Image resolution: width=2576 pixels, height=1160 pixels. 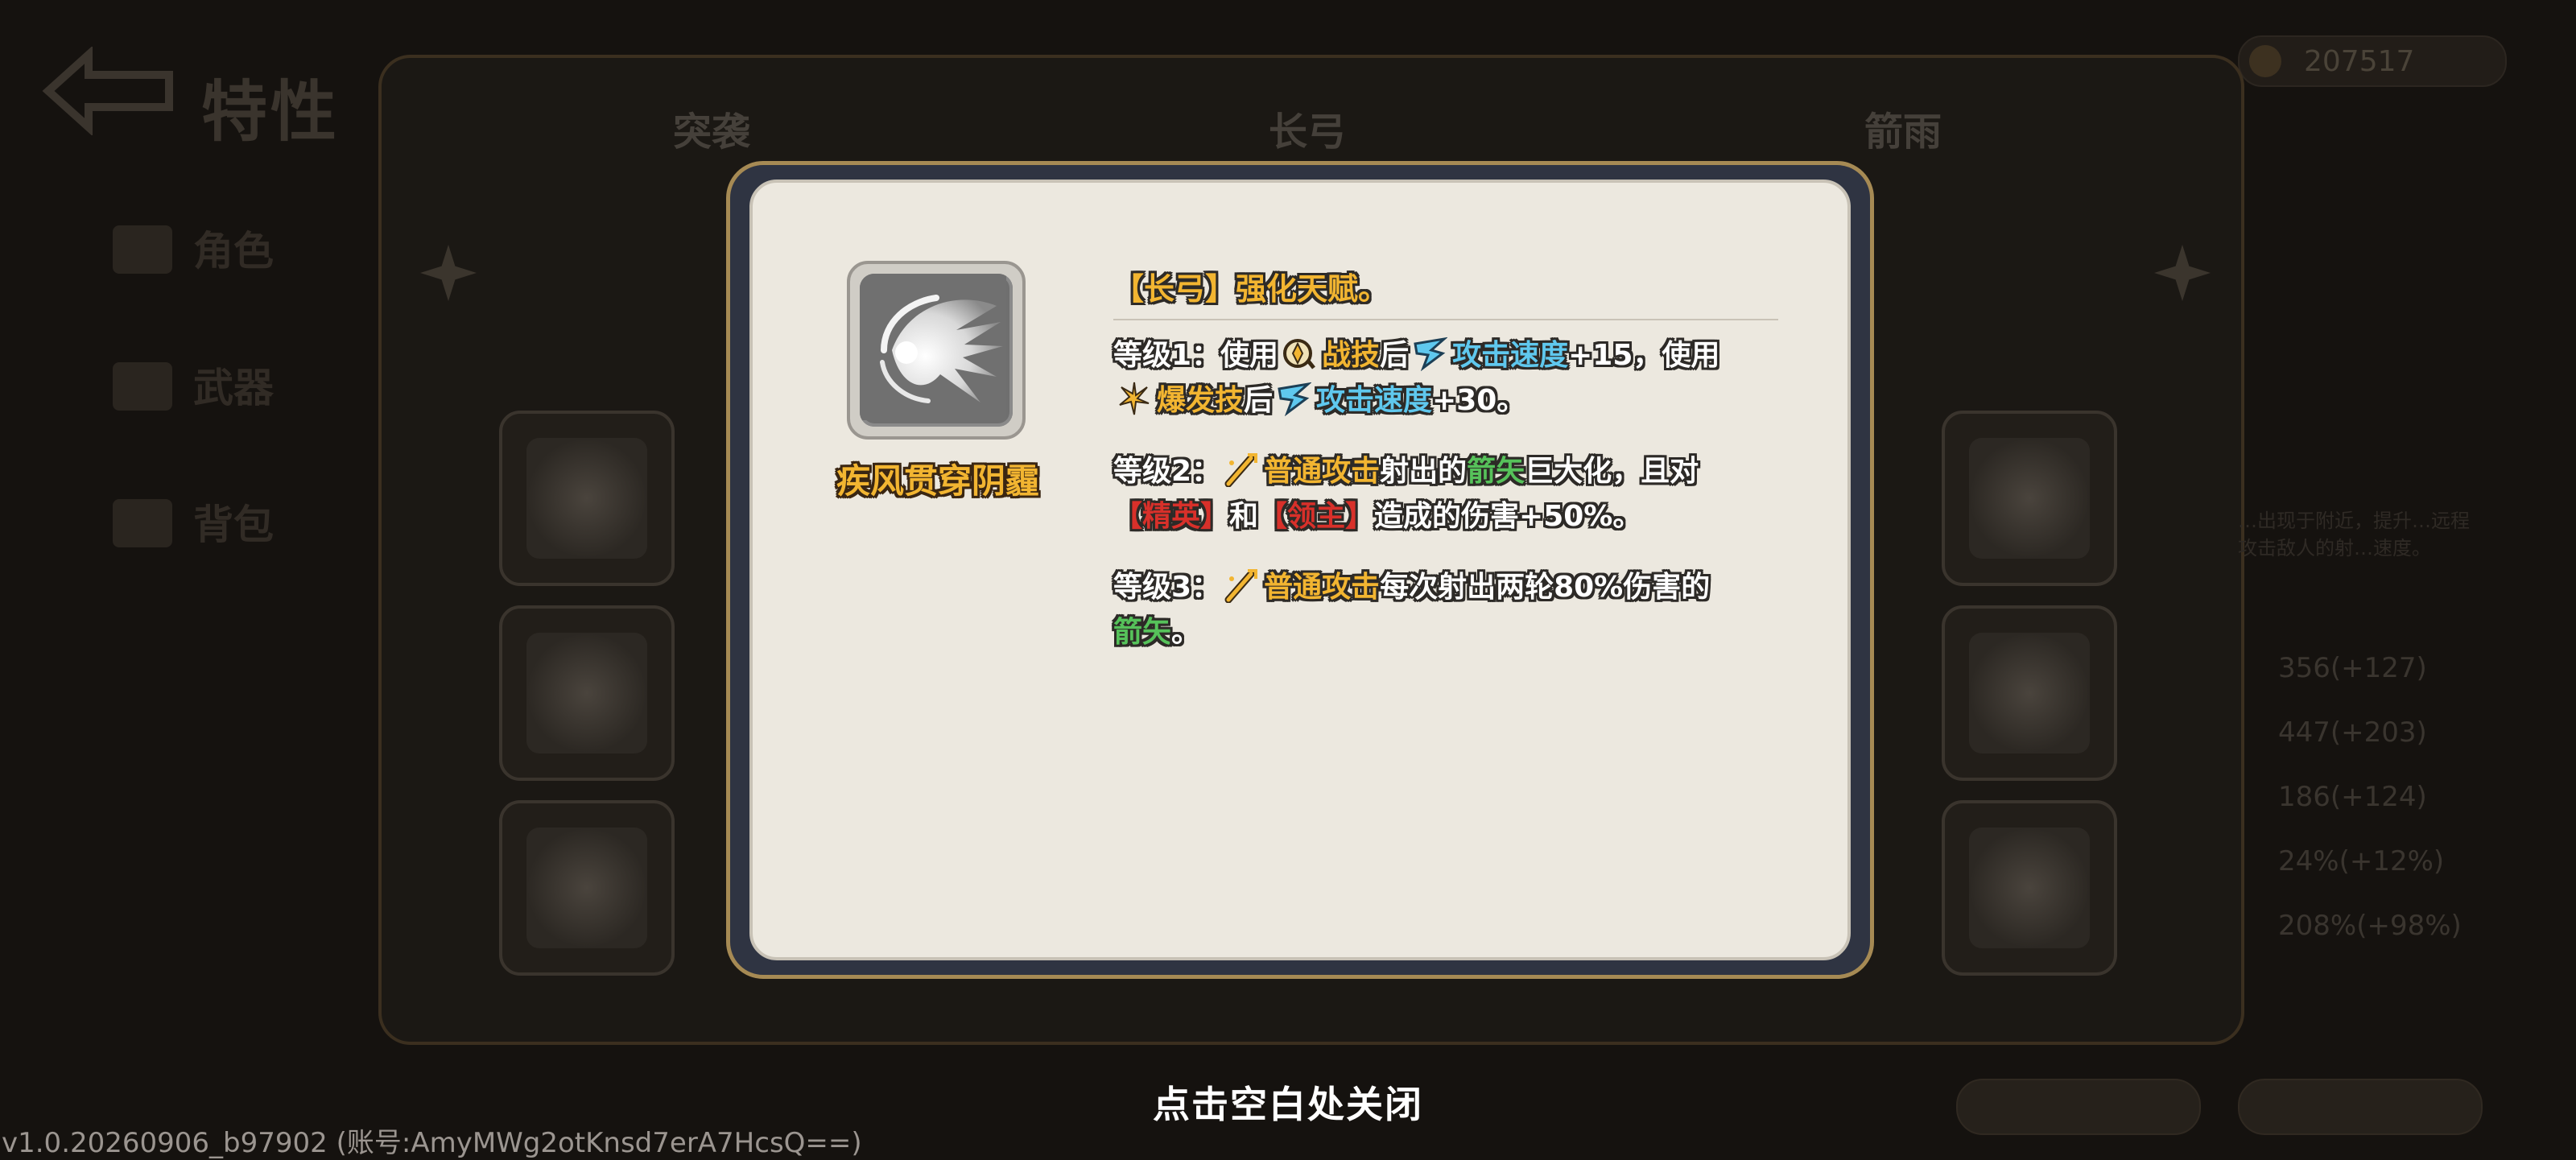 What do you see at coordinates (1351, 355) in the screenshot?
I see `keyword-battle-skill: 战技` at bounding box center [1351, 355].